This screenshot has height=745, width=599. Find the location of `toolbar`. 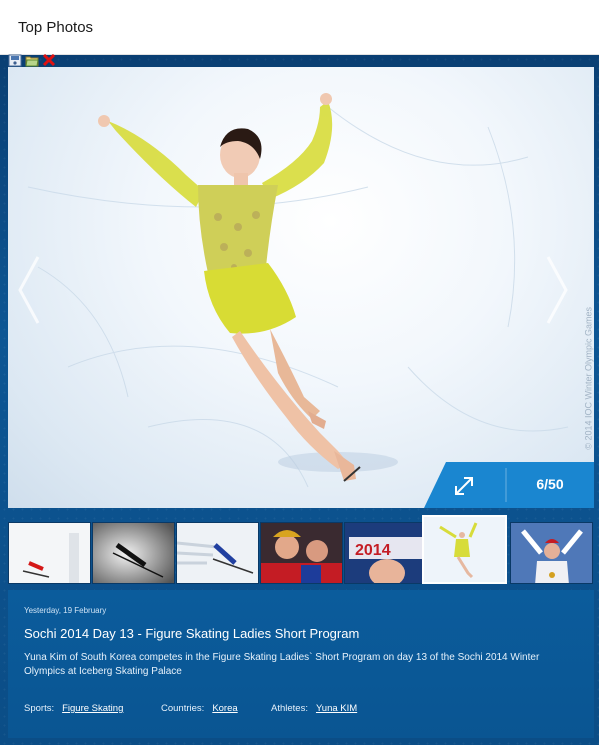

toolbar is located at coordinates (32, 60).